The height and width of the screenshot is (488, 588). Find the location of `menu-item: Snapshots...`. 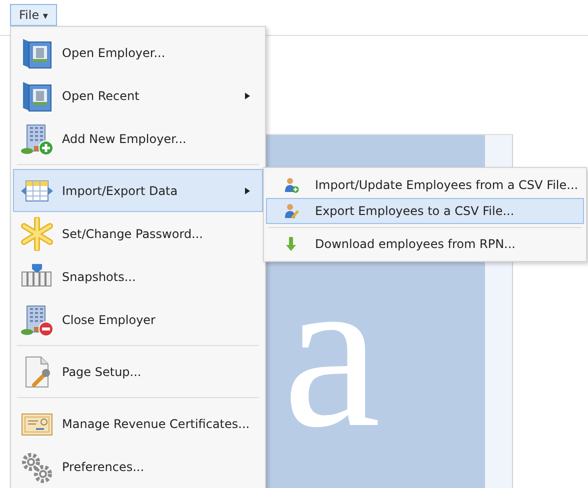

menu-item: Snapshots... is located at coordinates (138, 276).